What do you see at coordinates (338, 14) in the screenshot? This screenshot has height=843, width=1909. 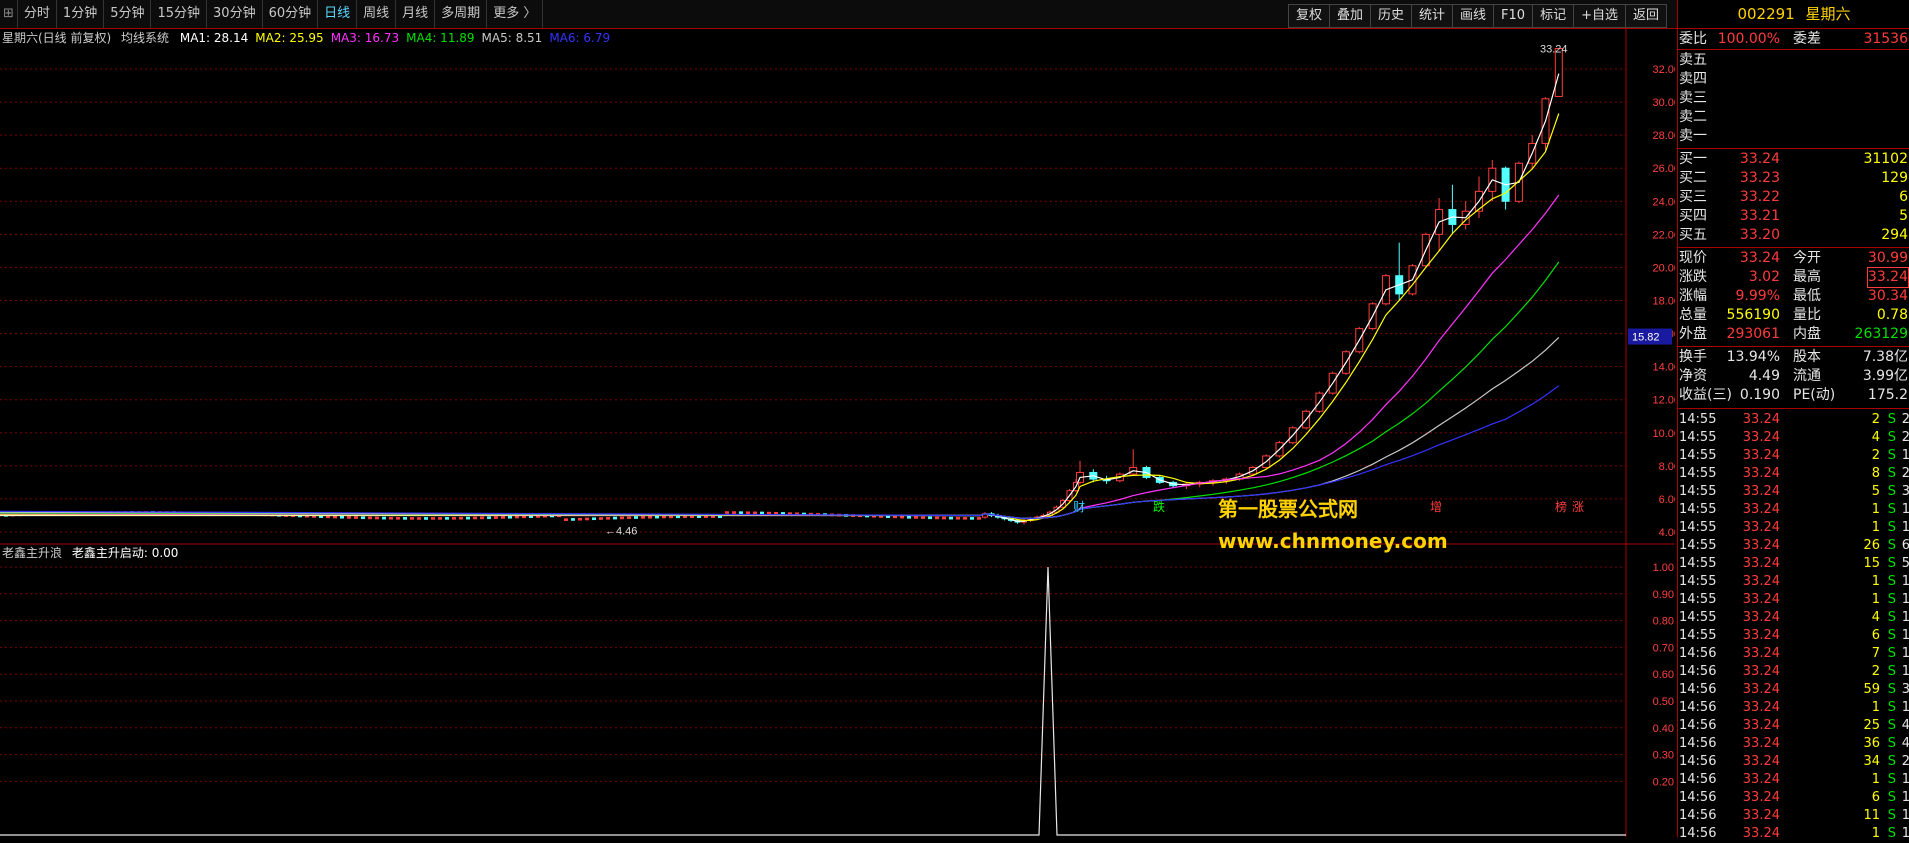 I see `period-tab-6: 日线` at bounding box center [338, 14].